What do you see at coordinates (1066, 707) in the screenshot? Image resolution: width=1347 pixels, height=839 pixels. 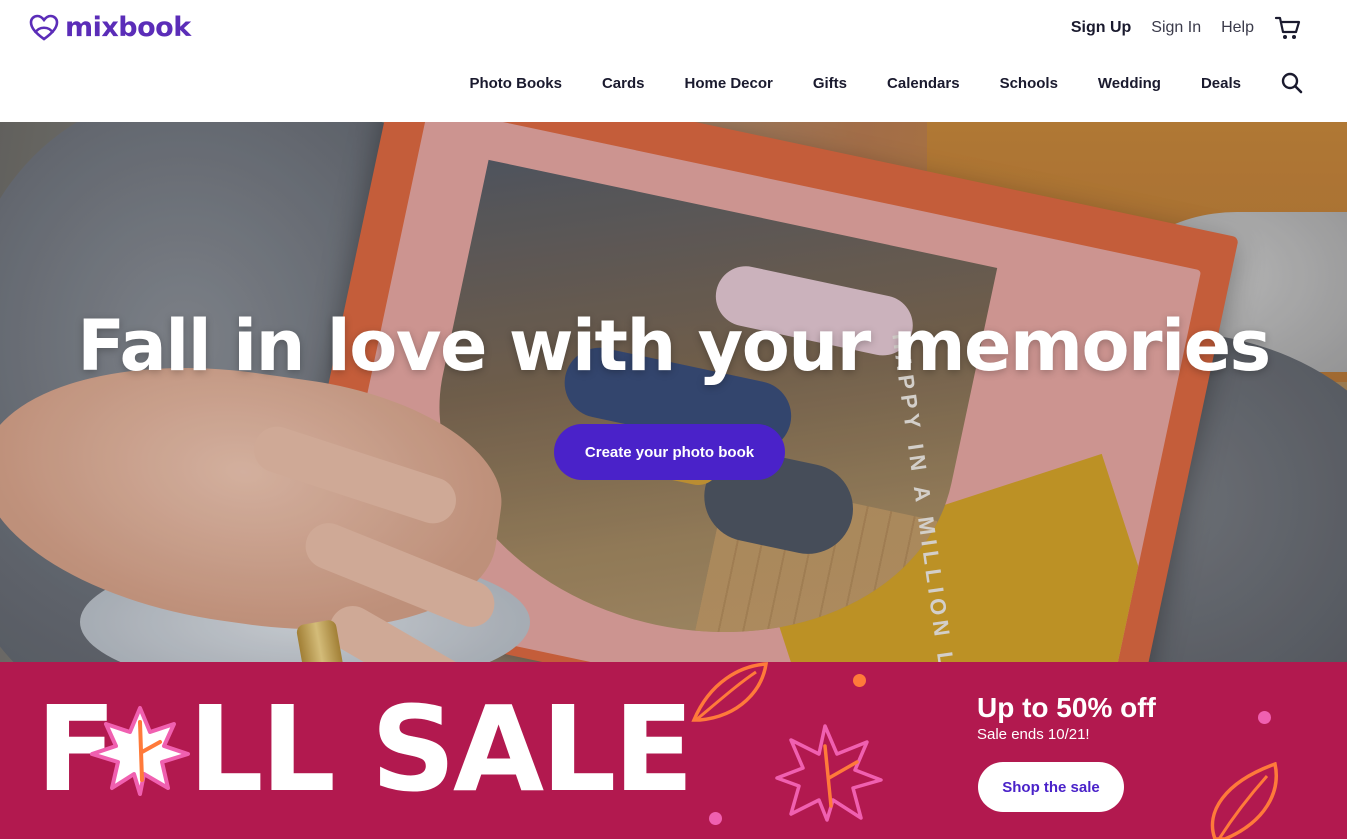 I see `sale-headline: Up to 50% off` at bounding box center [1066, 707].